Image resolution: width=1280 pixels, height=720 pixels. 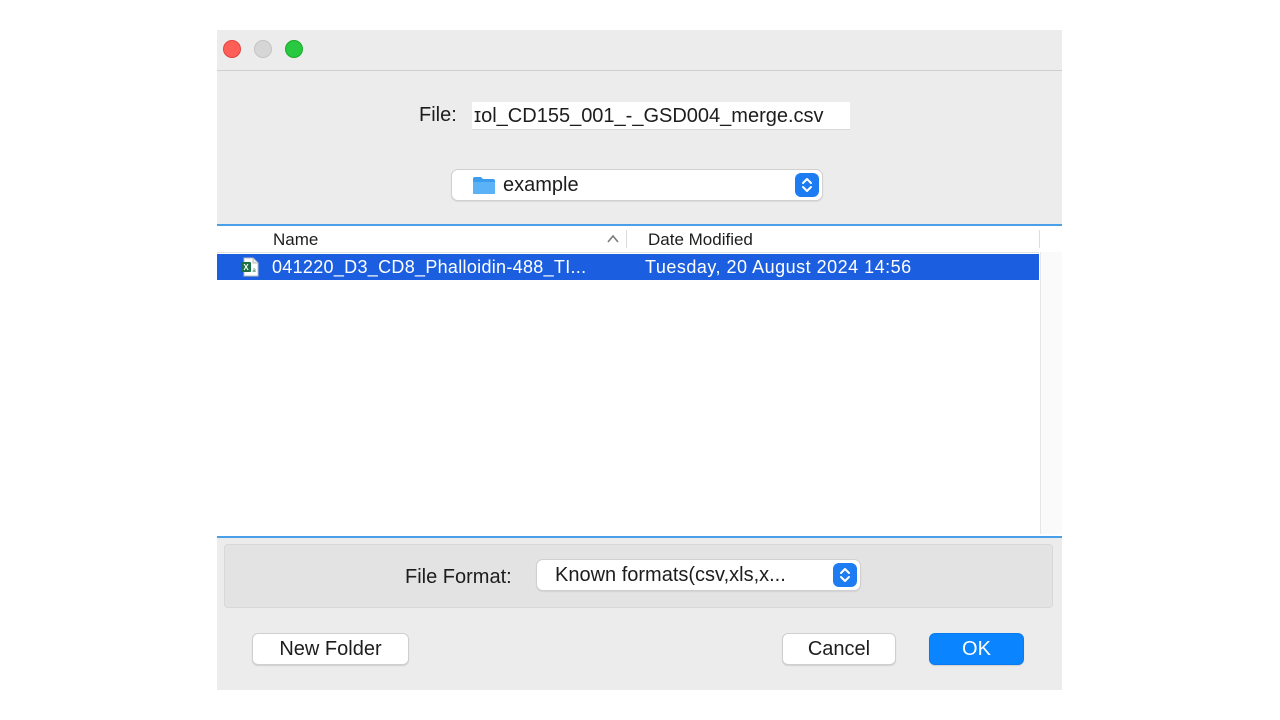 I want to click on column-header-date-modified: Date Modified, so click(x=700, y=240).